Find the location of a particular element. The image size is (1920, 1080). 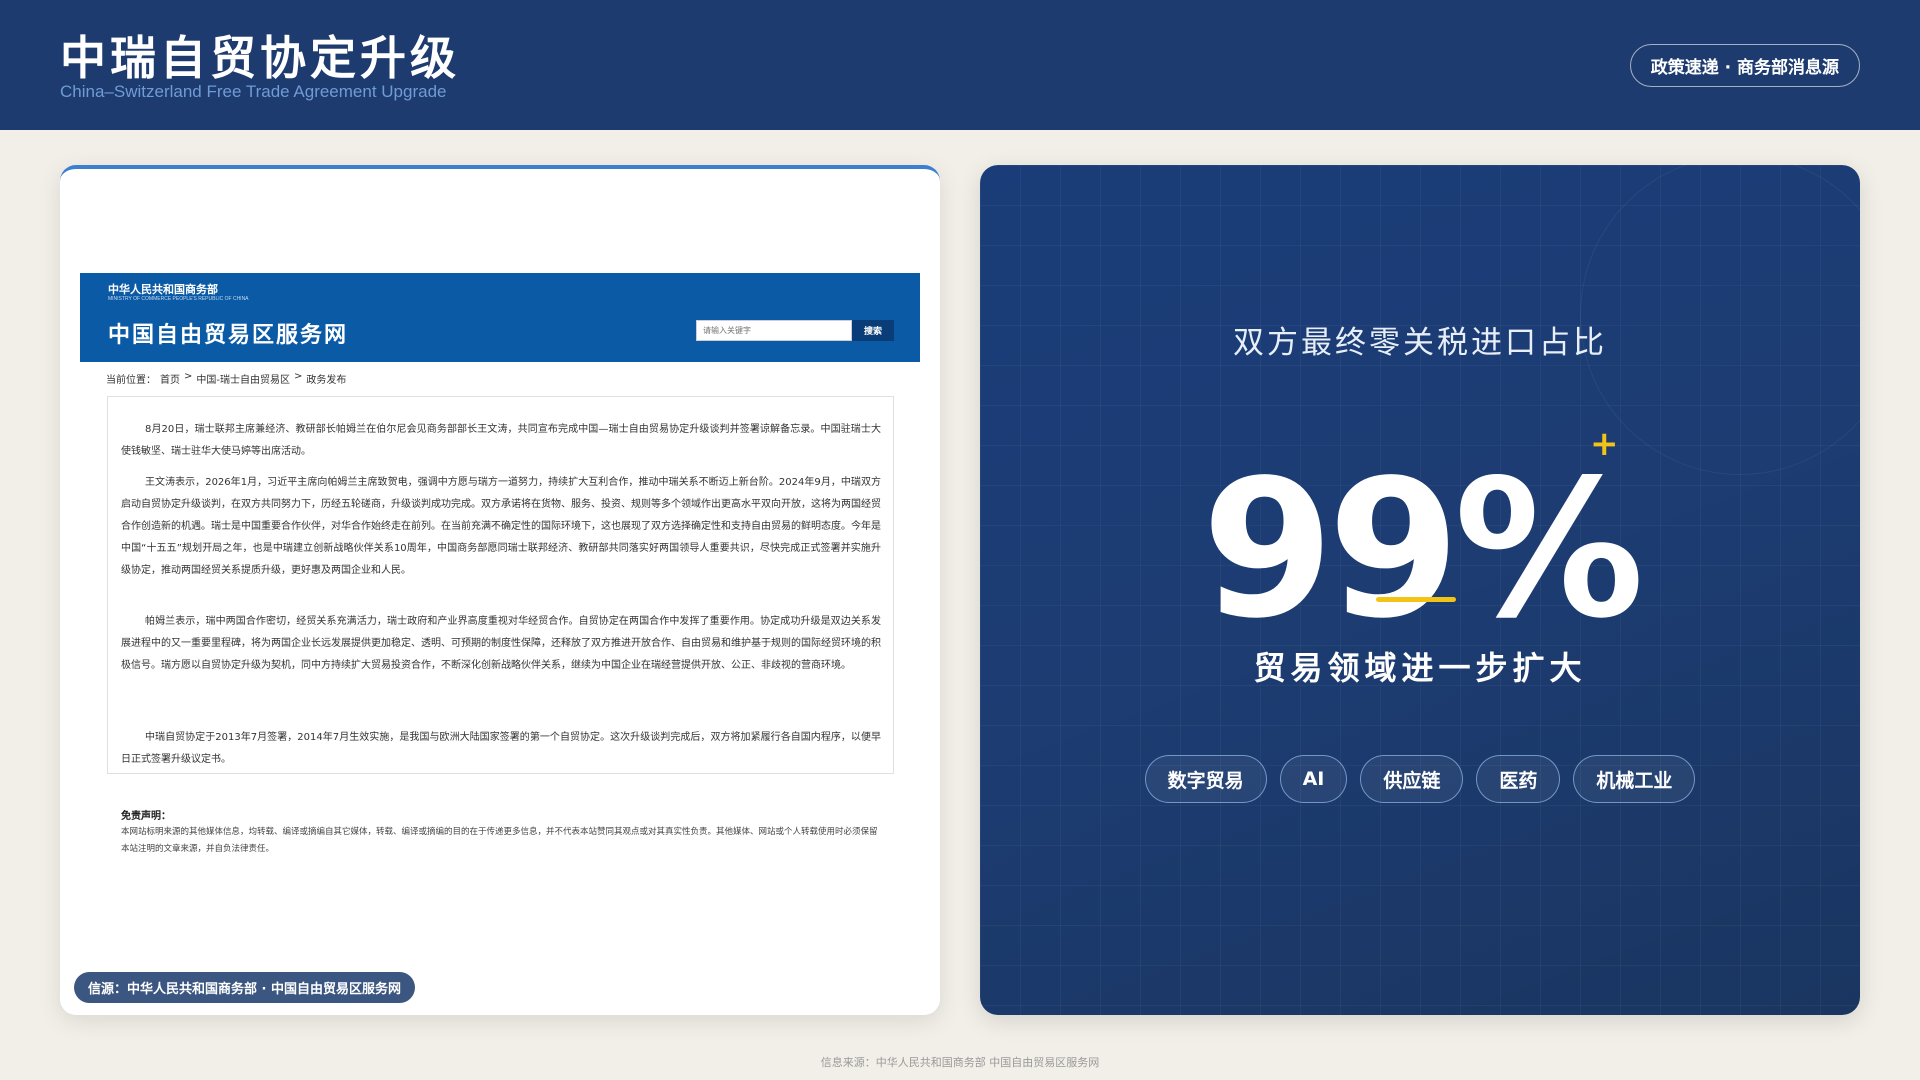

page-title: 中瑞自贸协定升级 is located at coordinates (260, 58).